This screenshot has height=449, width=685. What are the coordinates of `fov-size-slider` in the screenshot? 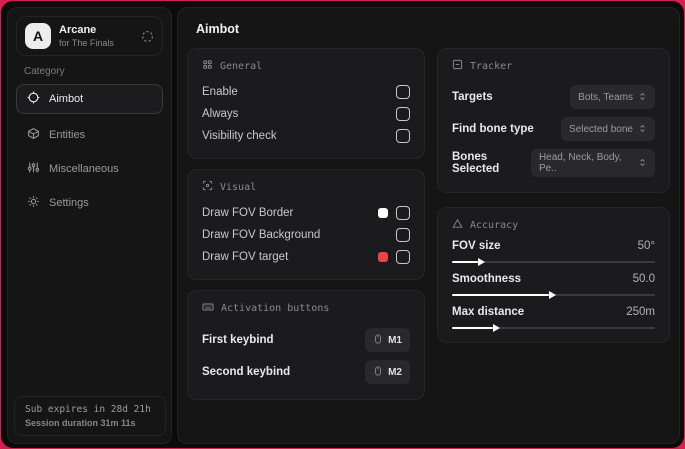 It's located at (553, 262).